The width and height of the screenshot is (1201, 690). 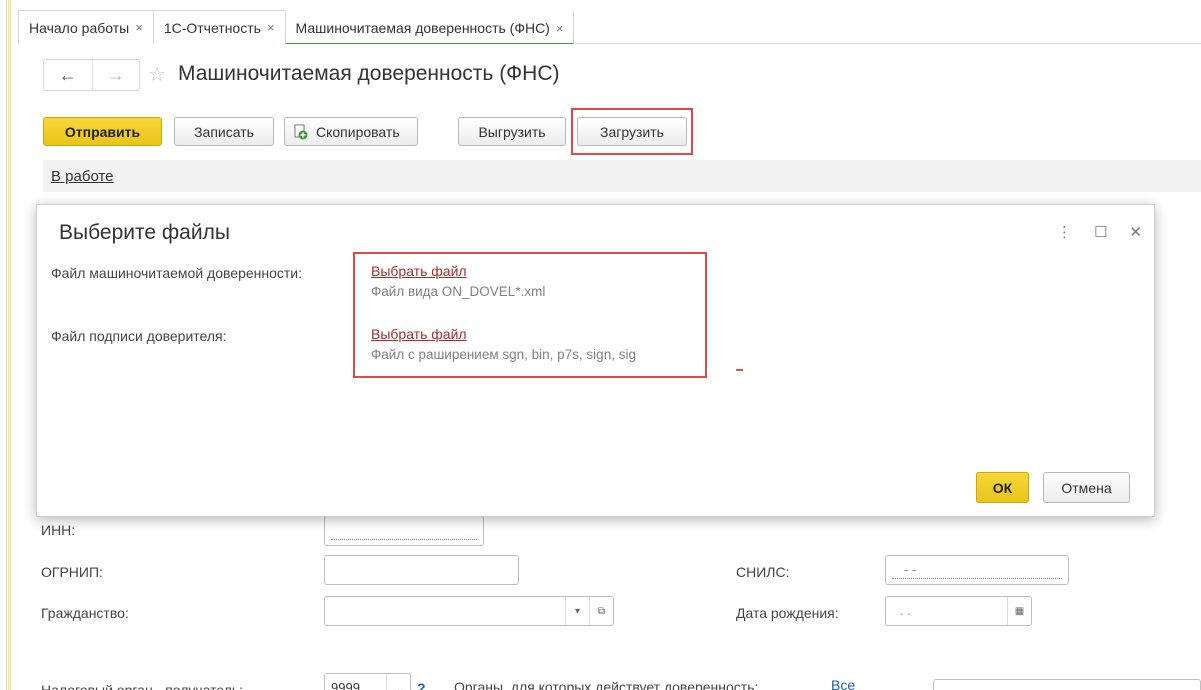 What do you see at coordinates (144, 232) in the screenshot?
I see `dialog-title: Выберите файлы` at bounding box center [144, 232].